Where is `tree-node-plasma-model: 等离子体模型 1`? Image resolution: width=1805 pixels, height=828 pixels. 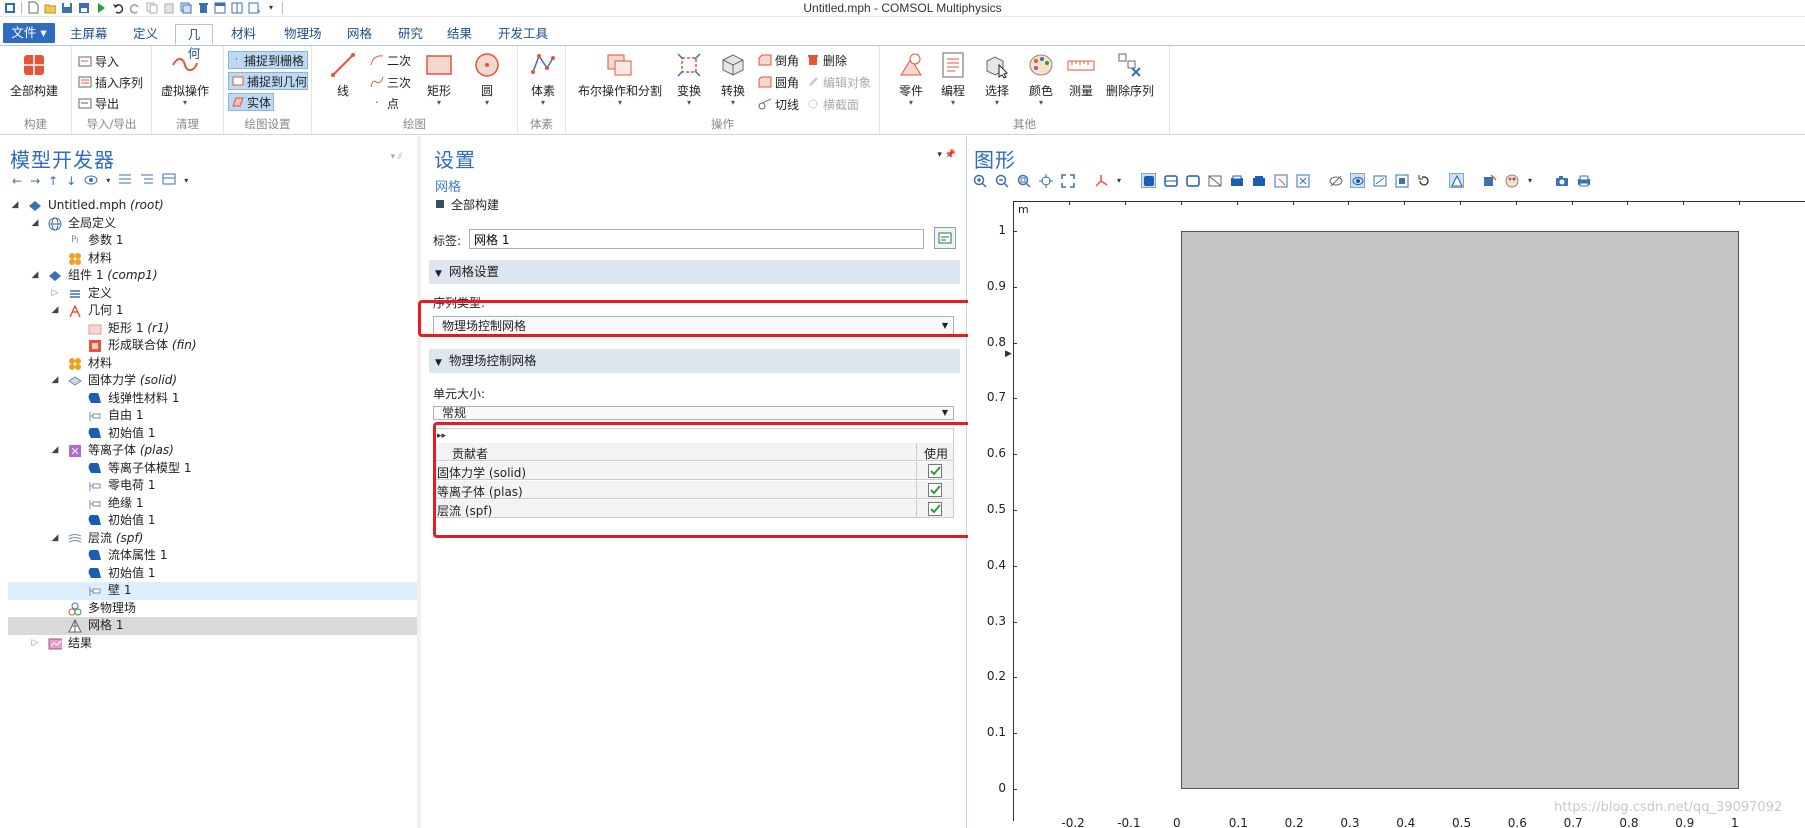 tree-node-plasma-model: 等离子体模型 1 is located at coordinates (213, 469).